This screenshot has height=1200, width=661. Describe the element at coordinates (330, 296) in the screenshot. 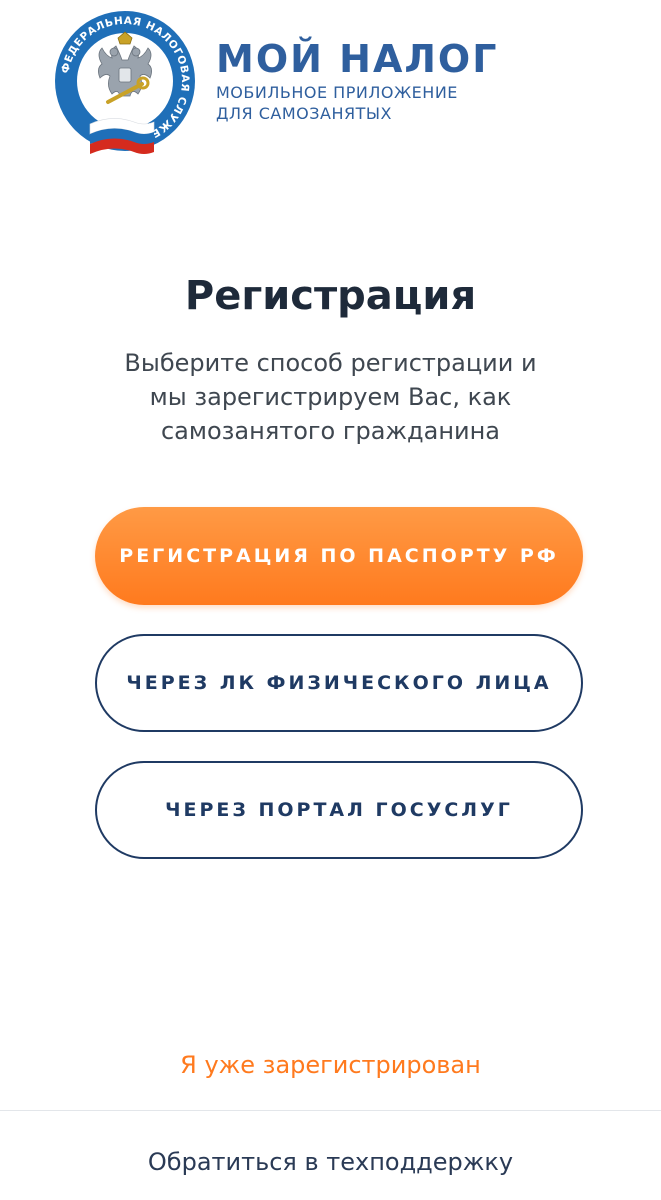

I see `page-title: Регистрация` at that location.